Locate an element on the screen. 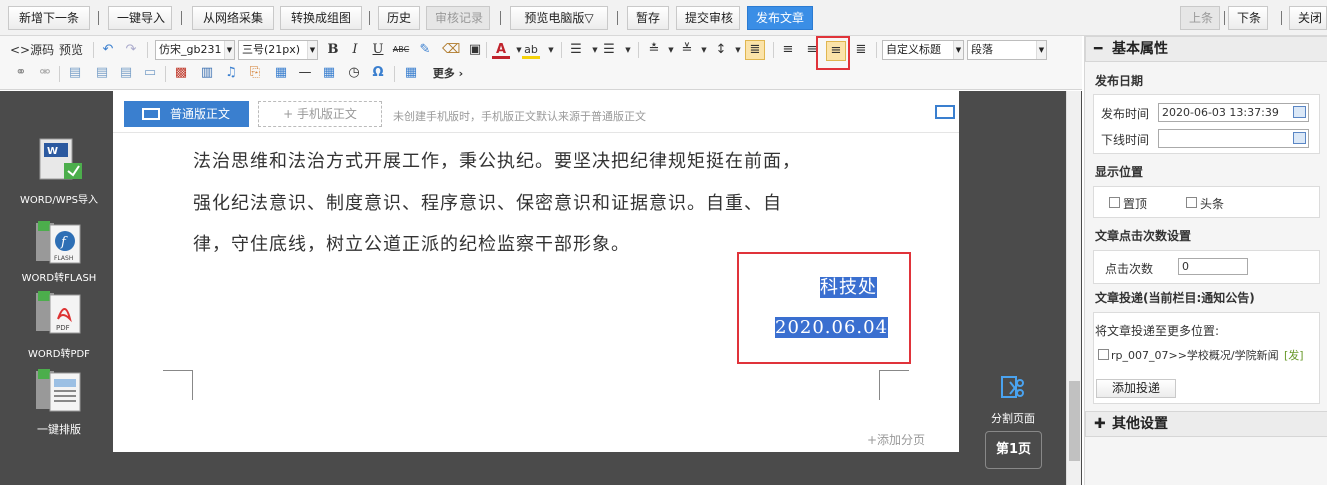 This screenshot has width=1327, height=485. paragraph-spacing-top-icon: ≛ is located at coordinates (654, 50).